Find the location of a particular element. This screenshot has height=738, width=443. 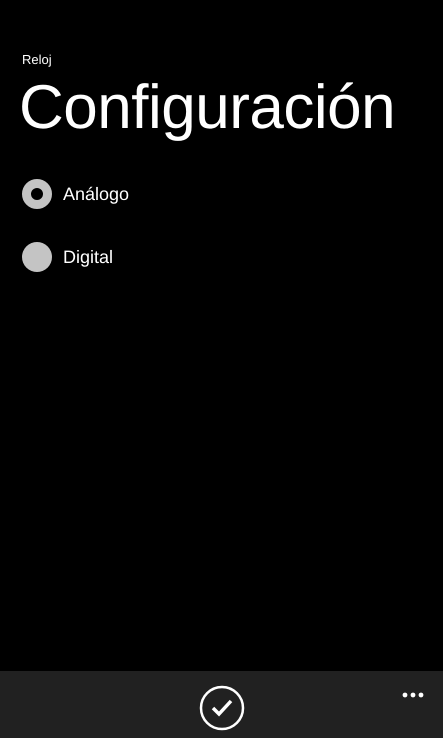

page-title: Configuración is located at coordinates (207, 108).